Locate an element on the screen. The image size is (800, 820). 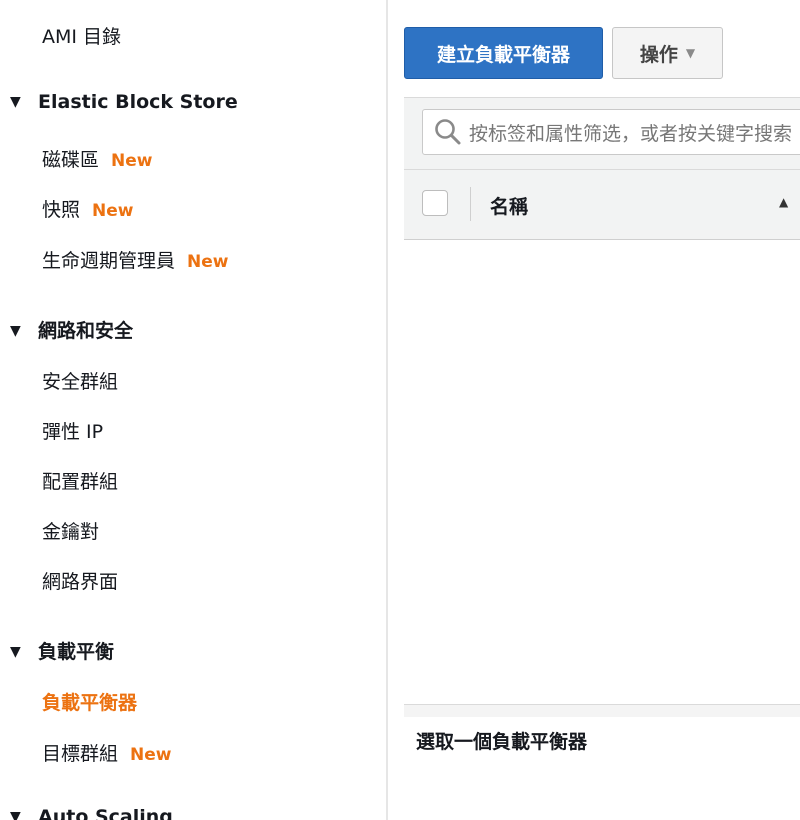
sidebar-item-ami-catalog: AMI 目錄 is located at coordinates (81, 35).